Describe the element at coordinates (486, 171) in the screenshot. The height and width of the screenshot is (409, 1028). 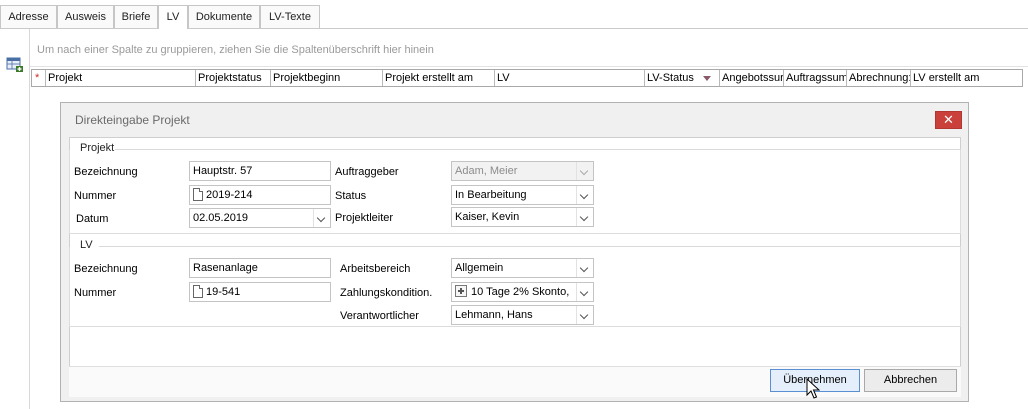
I see `auftraggeber-value: Adam, Meier` at that location.